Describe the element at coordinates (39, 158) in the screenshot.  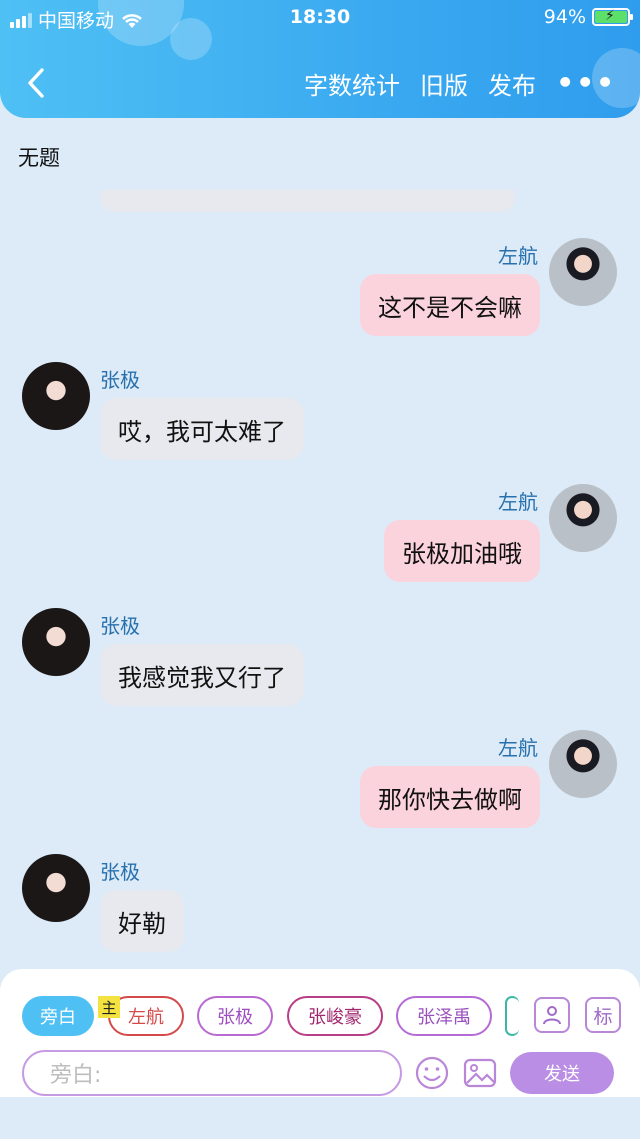
I see `document-title: 无题` at that location.